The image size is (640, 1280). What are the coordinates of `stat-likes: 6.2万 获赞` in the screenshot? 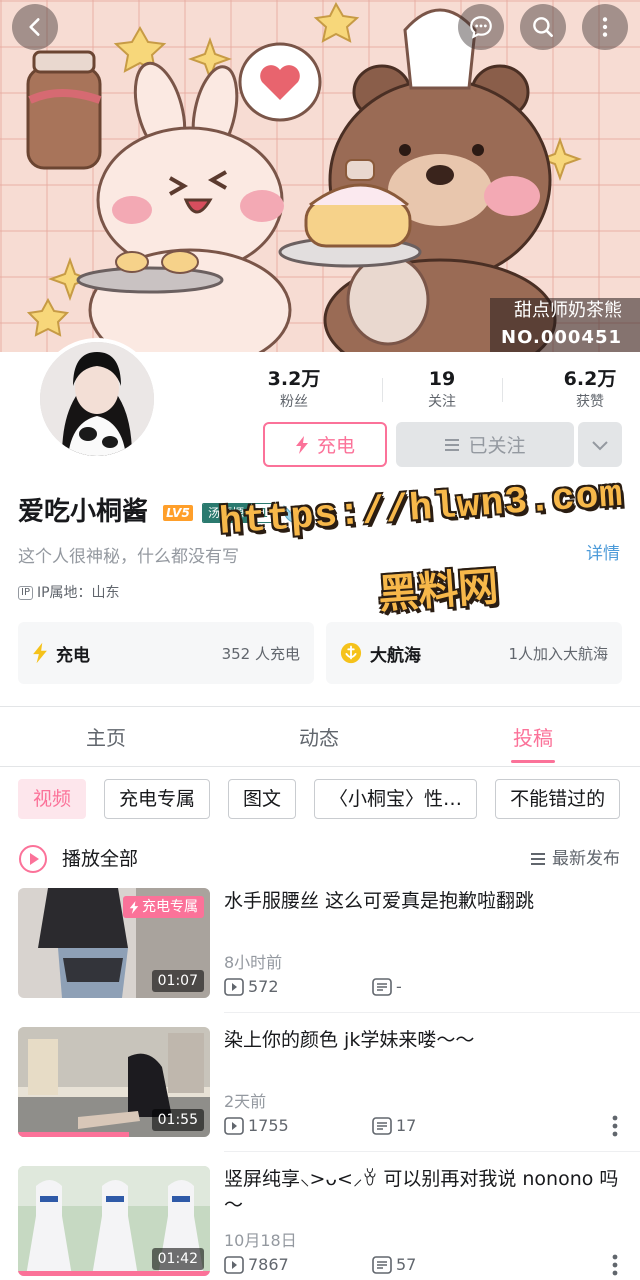 It's located at (585, 389).